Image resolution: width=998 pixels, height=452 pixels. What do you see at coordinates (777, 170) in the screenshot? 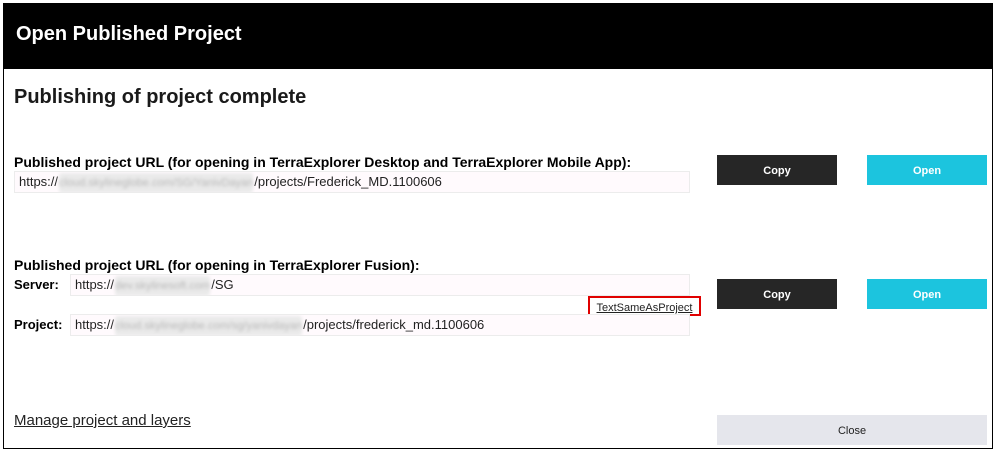
I see `desktop-copy-button: Copy` at bounding box center [777, 170].